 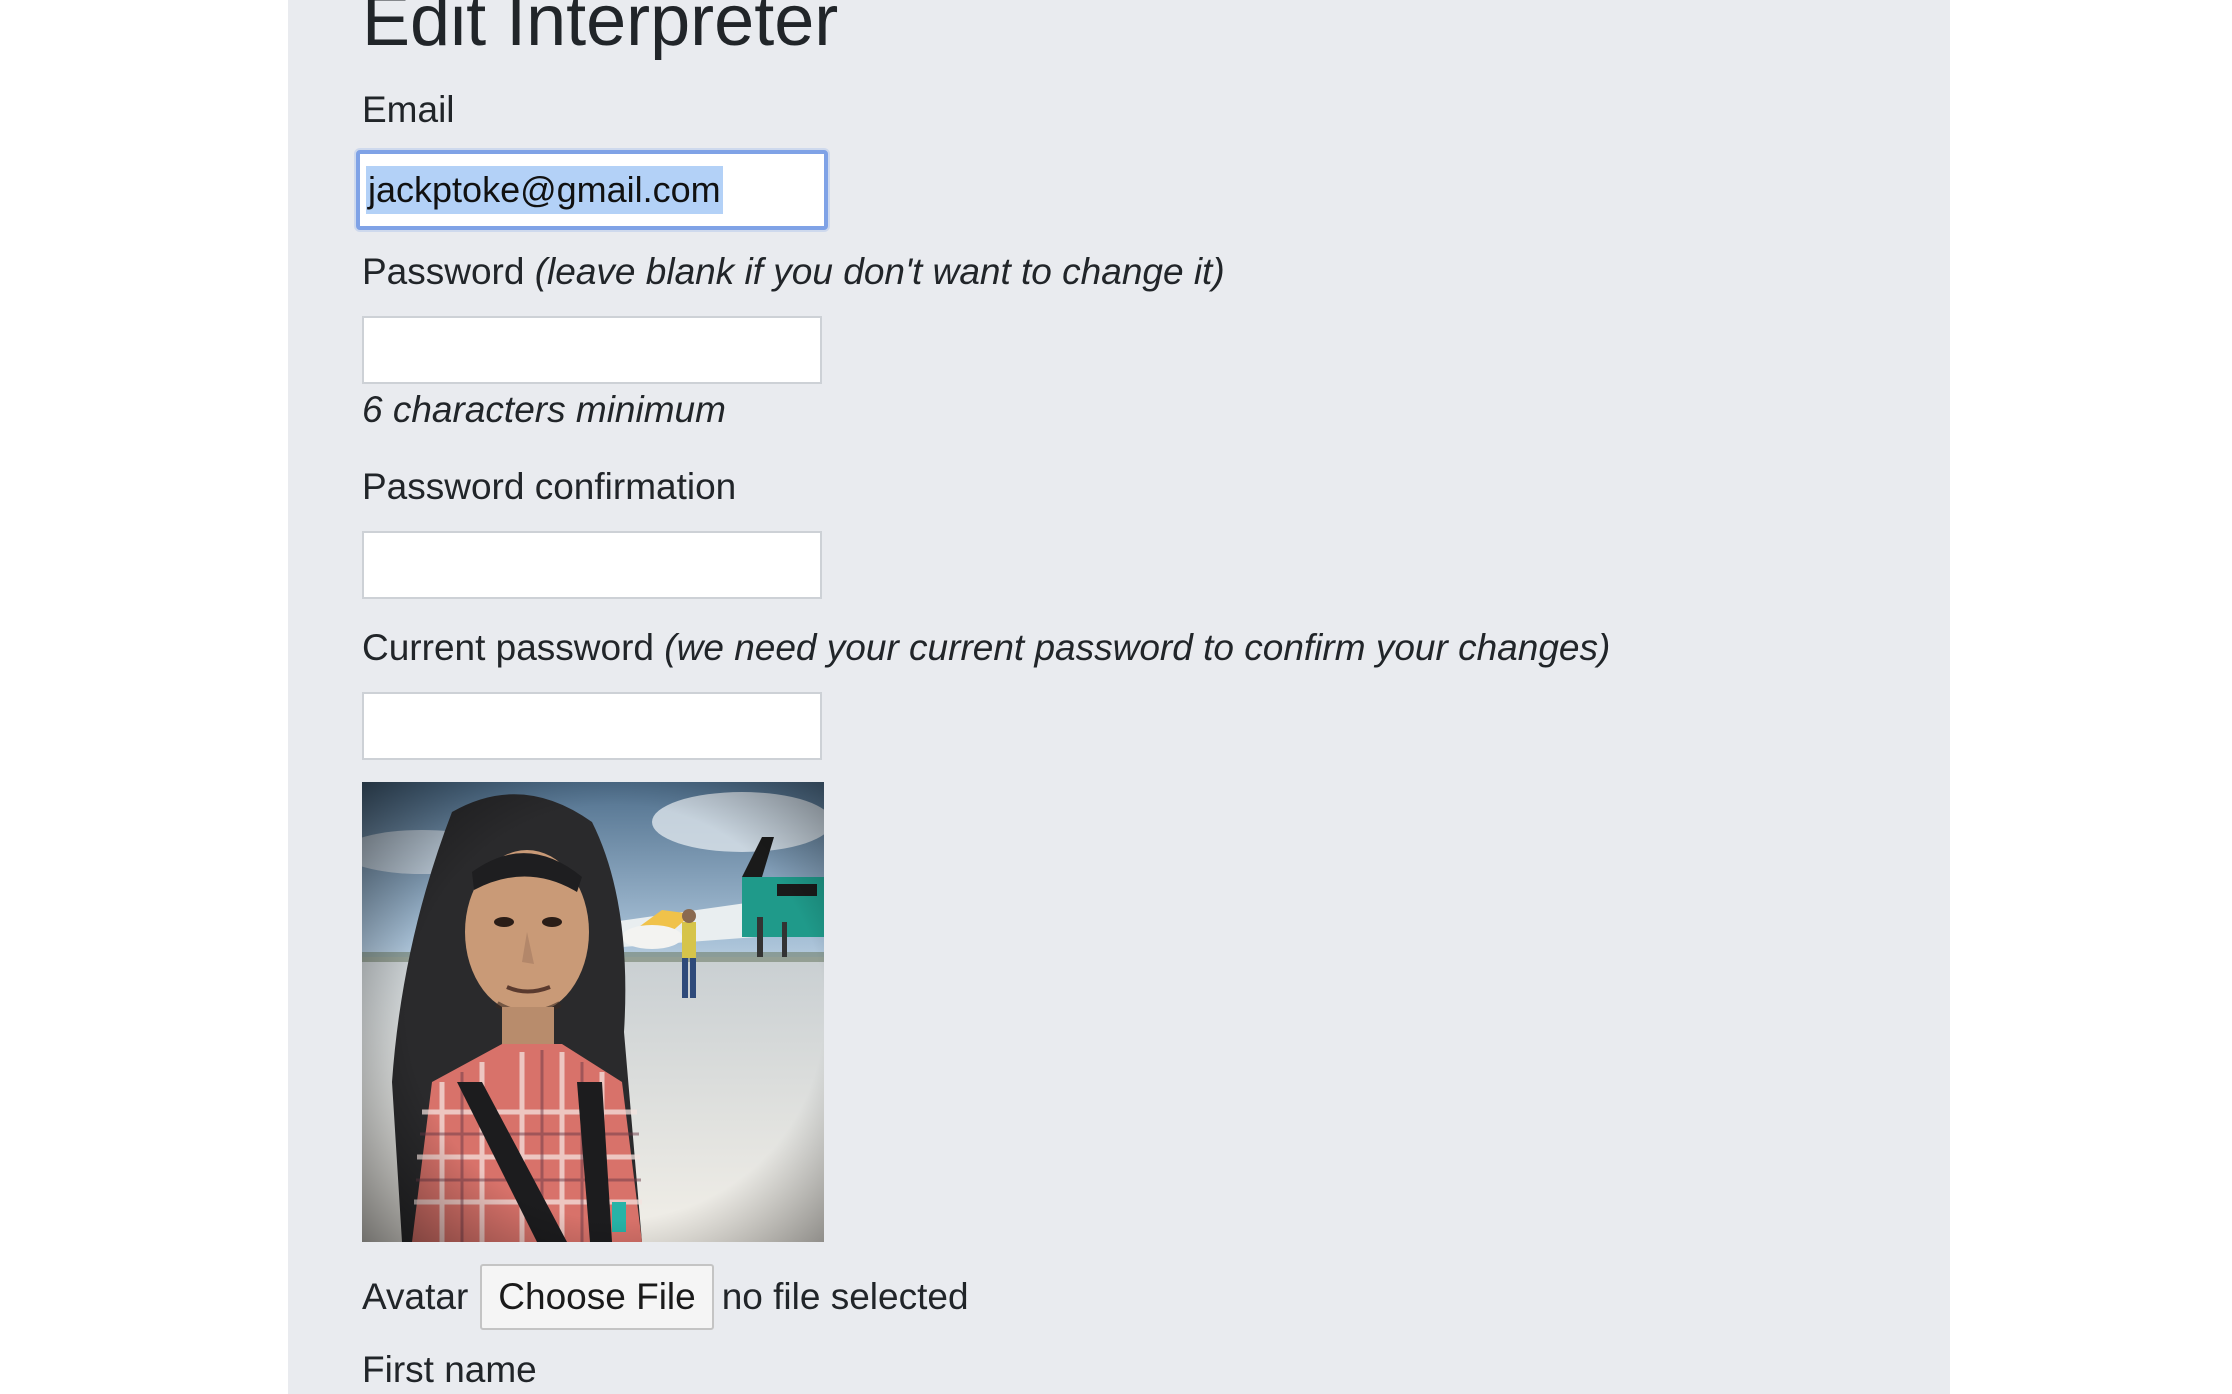 What do you see at coordinates (544, 190) in the screenshot?
I see `email-field-value: jackptoke@gmail.com` at bounding box center [544, 190].